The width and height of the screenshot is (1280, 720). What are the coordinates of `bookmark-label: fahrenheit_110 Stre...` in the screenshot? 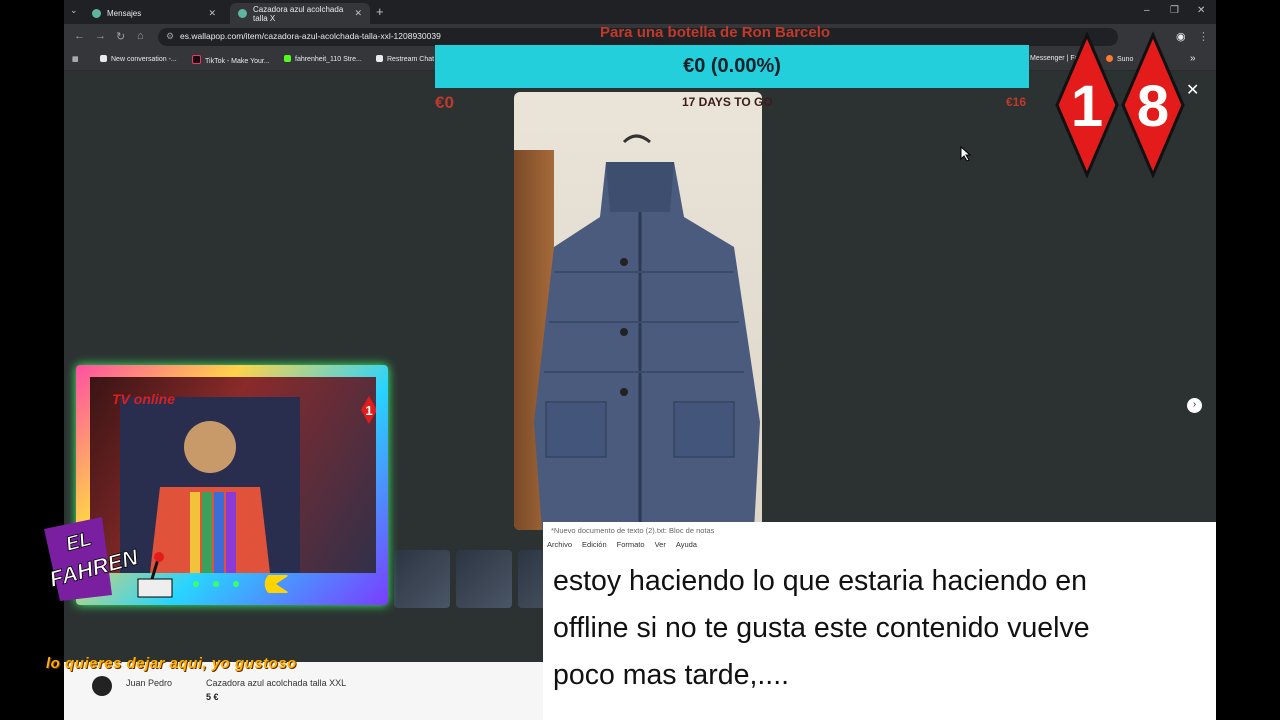 It's located at (328, 59).